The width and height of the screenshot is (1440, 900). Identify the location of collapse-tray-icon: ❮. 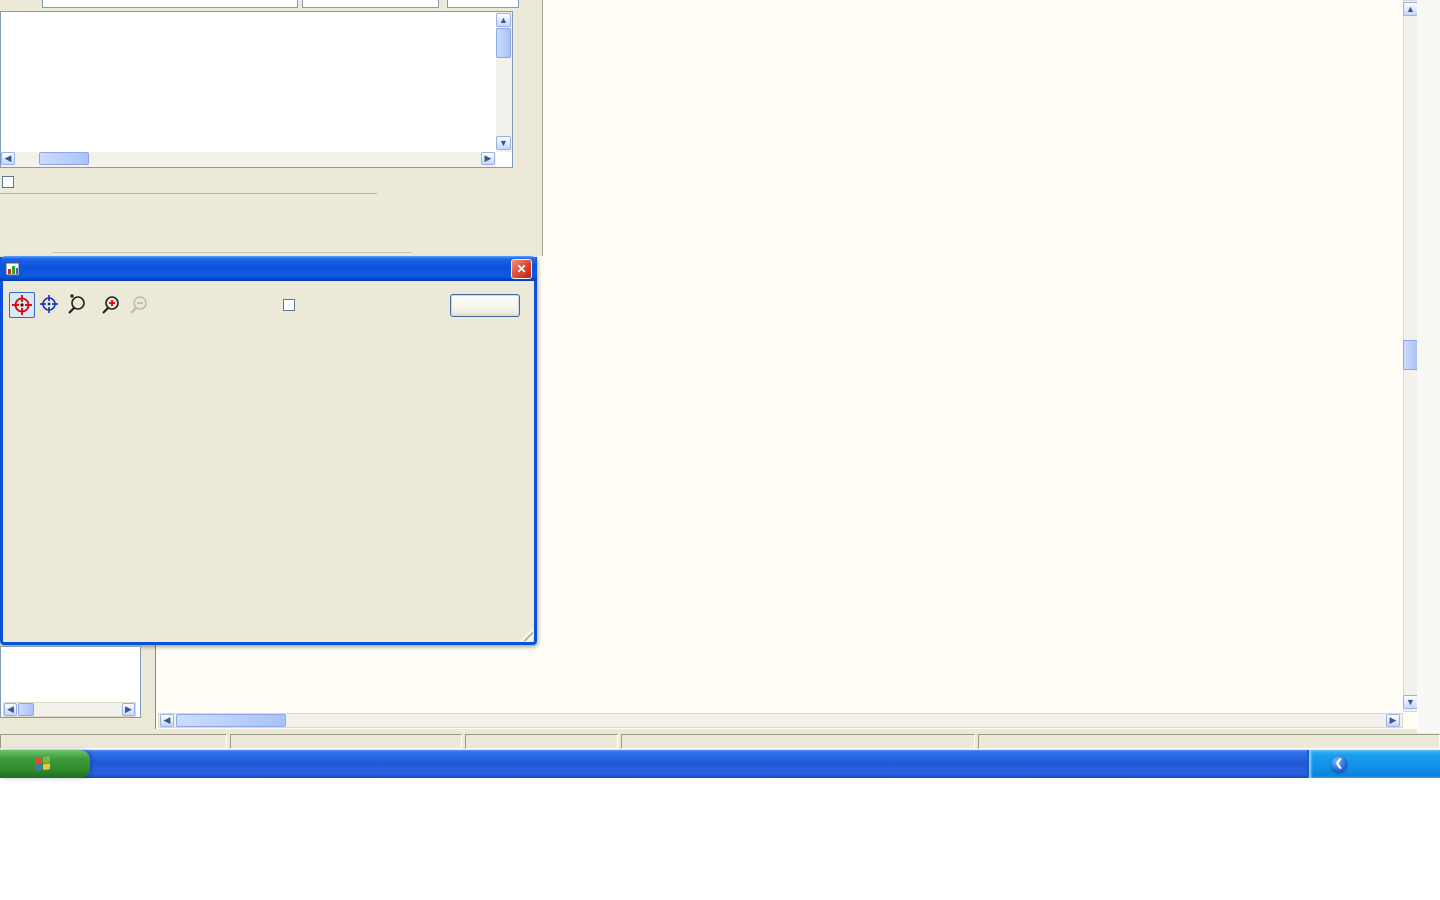
(1339, 764).